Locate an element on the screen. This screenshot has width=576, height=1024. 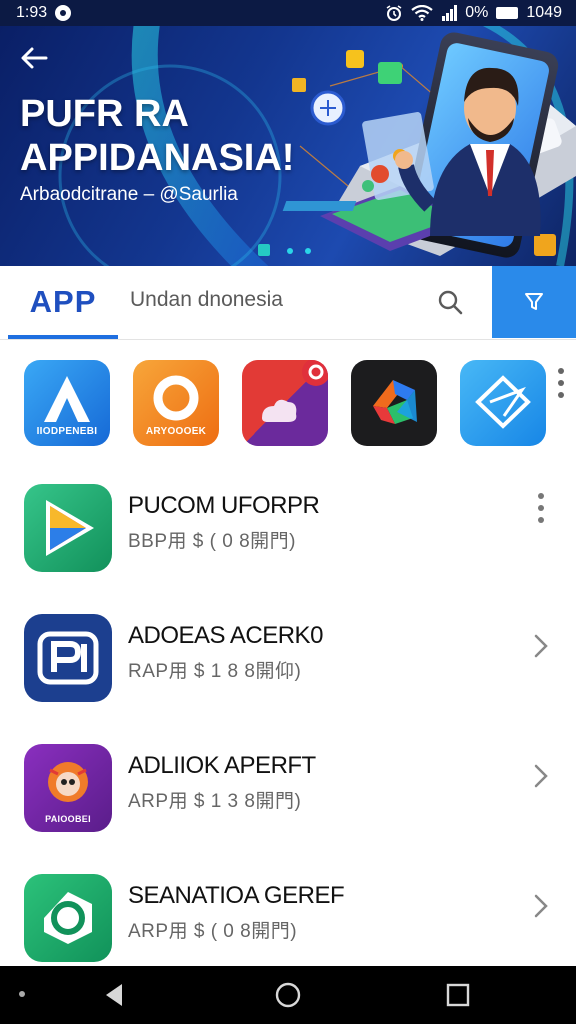
strip-app-a-label: IIODPENEBI is located at coordinates (67, 431).